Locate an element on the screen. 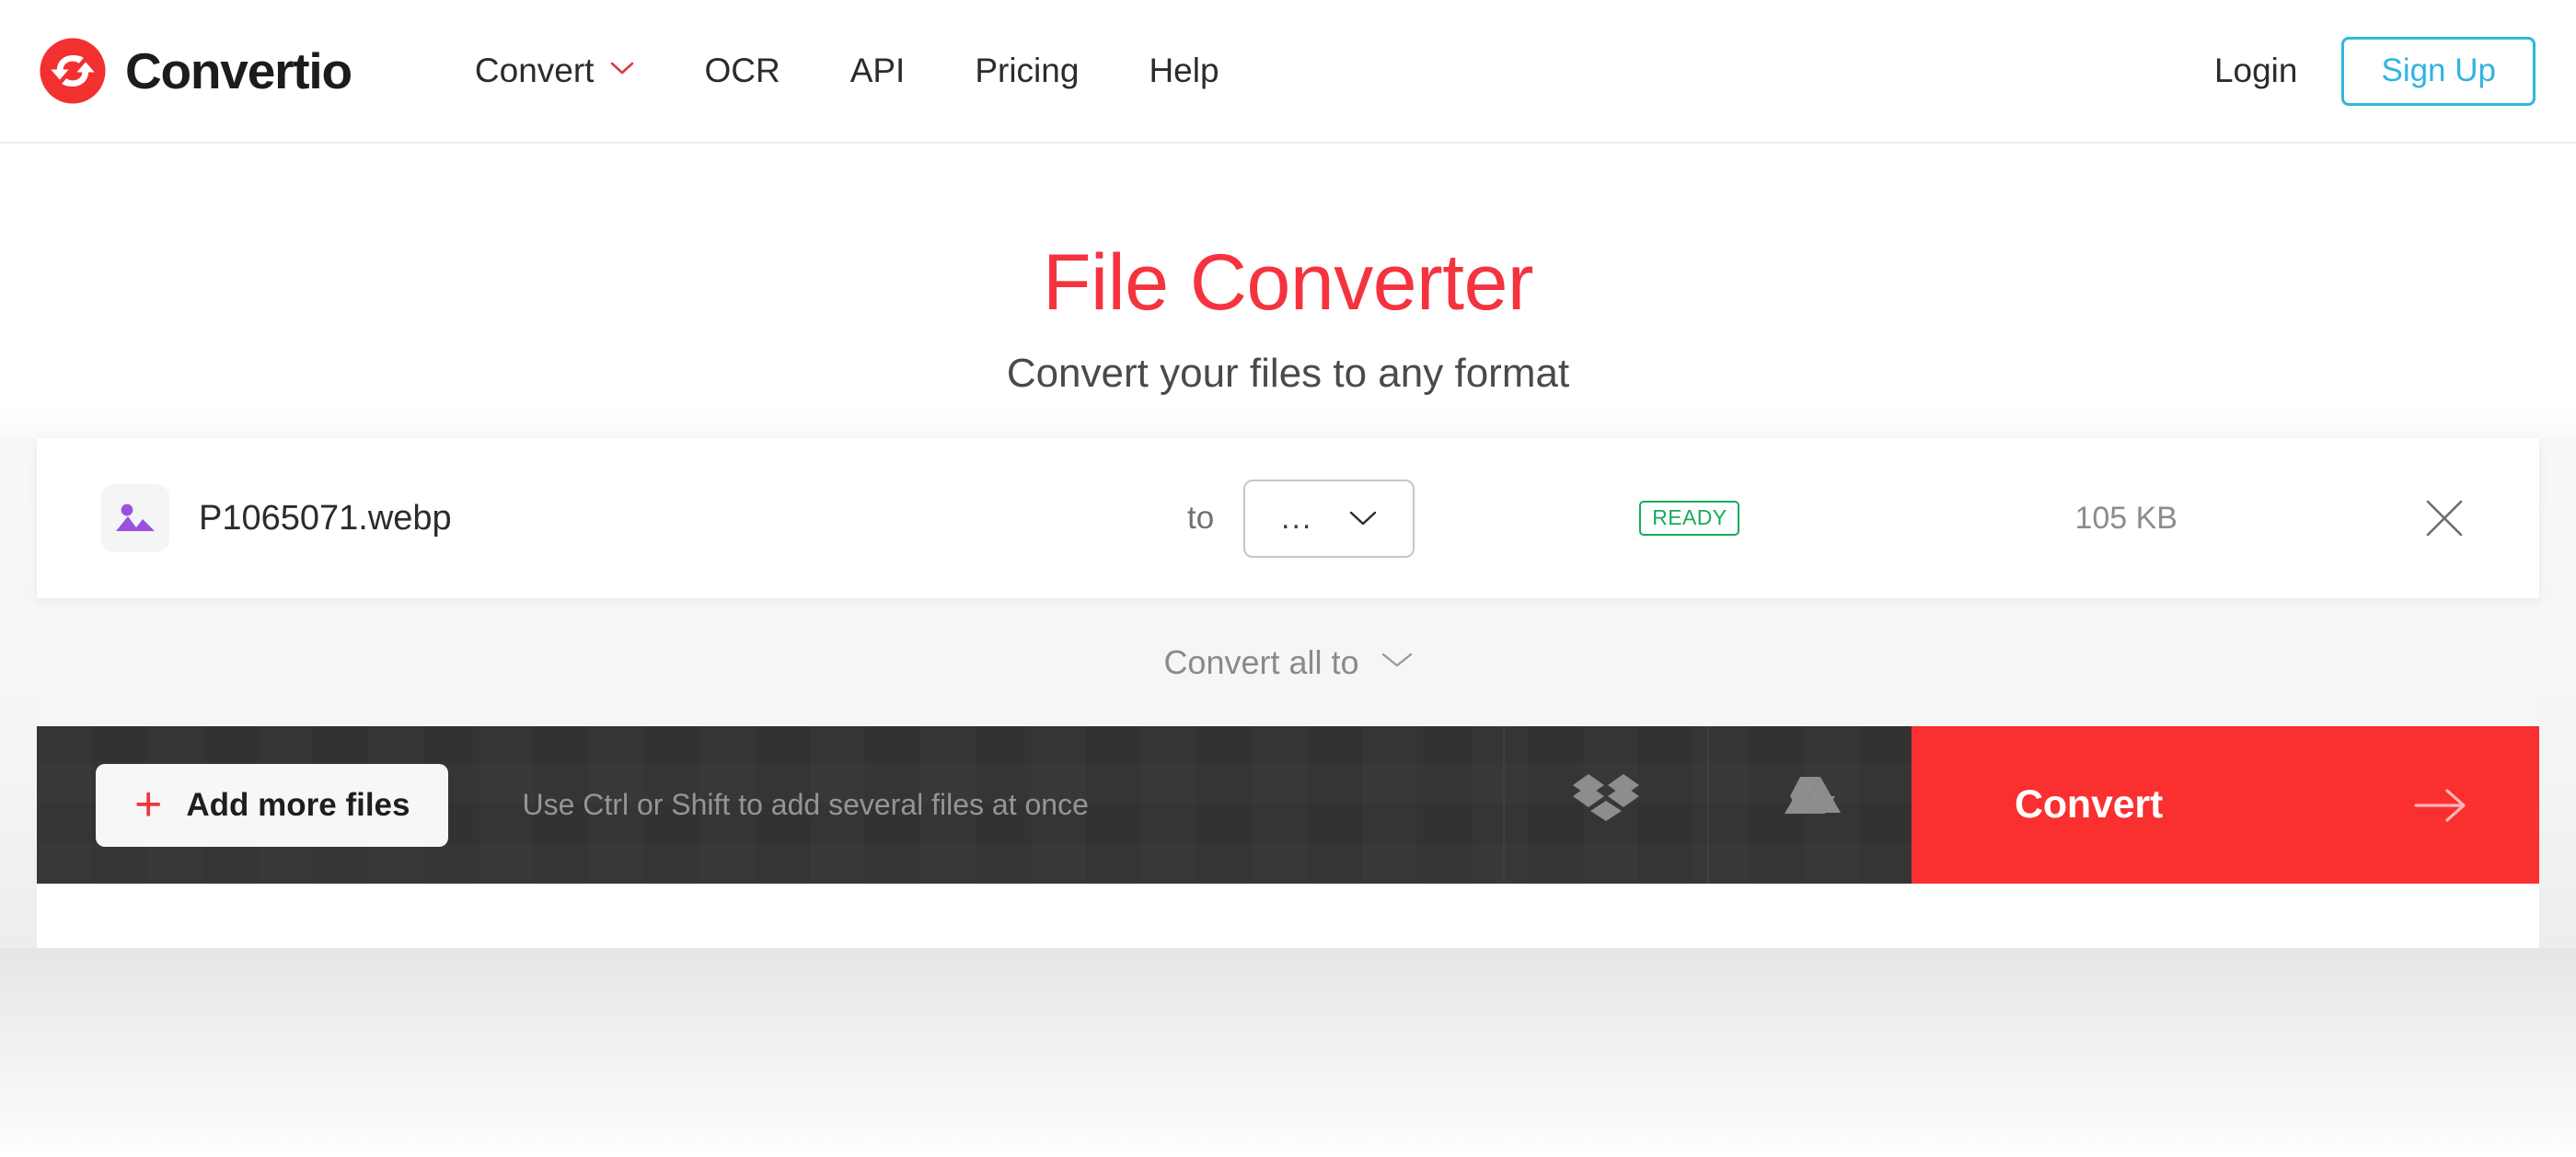 The height and width of the screenshot is (1157, 2576). nav-item-label: API is located at coordinates (877, 70).